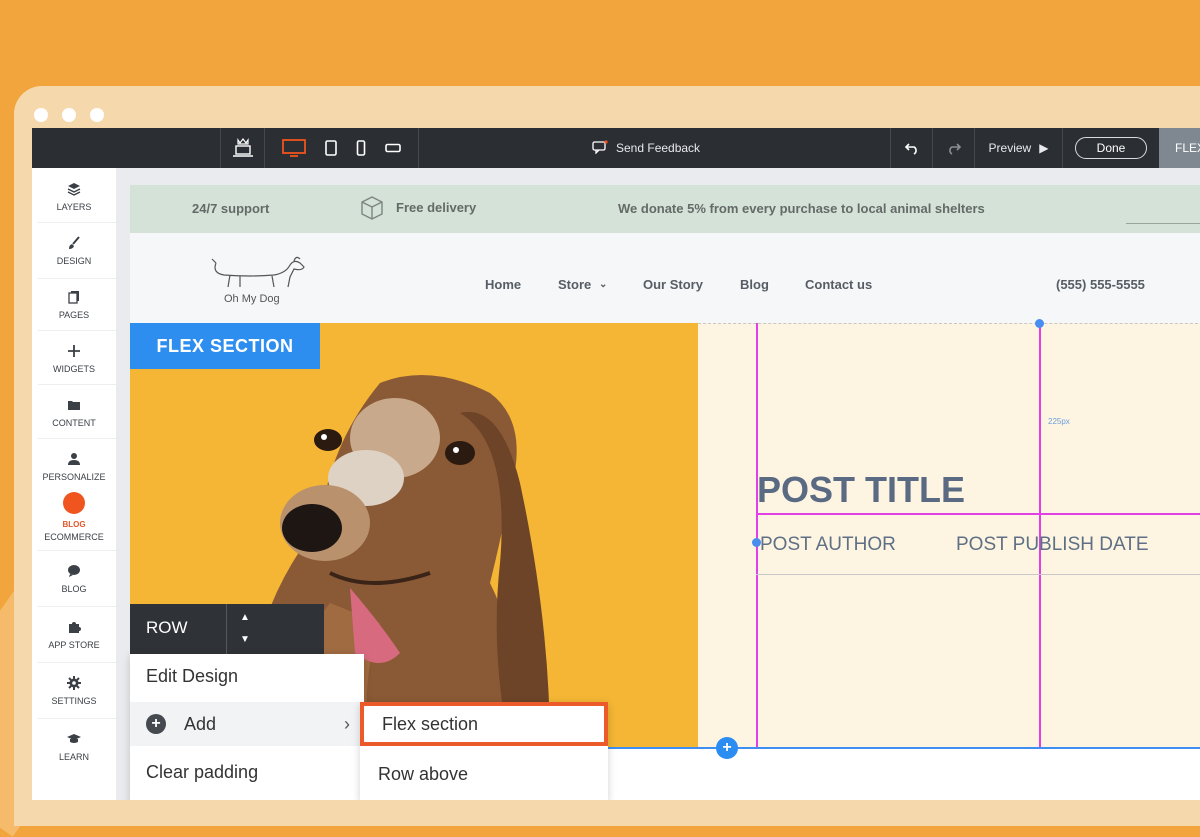 The width and height of the screenshot is (1200, 837). What do you see at coordinates (1100, 284) in the screenshot?
I see `phone-number: (555) 555-5555` at bounding box center [1100, 284].